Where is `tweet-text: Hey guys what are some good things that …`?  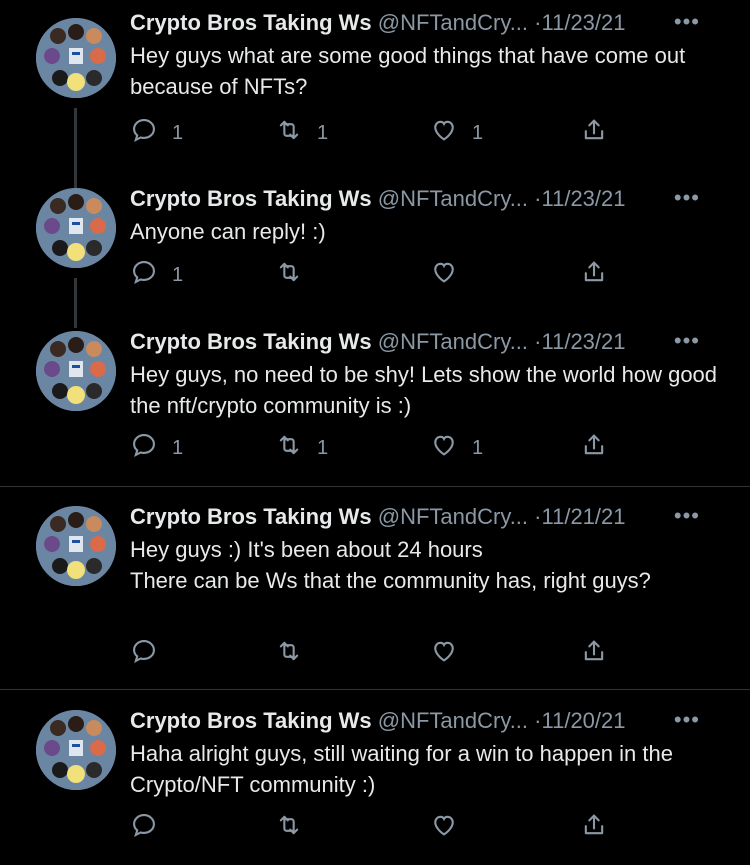
tweet-text: Hey guys what are some good things that … is located at coordinates (408, 71).